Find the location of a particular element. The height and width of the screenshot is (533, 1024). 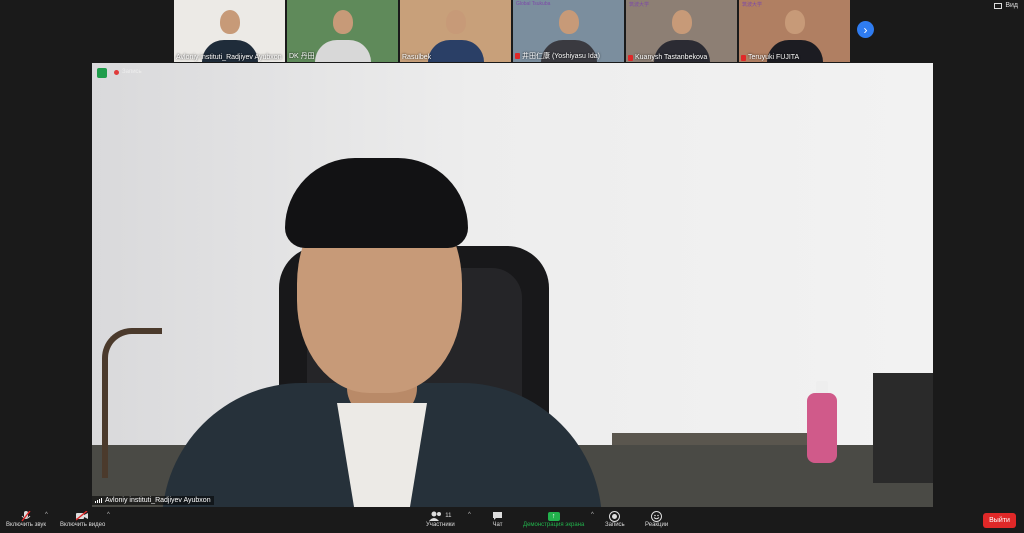

chevron-right-icon: › is located at coordinates (865, 29).